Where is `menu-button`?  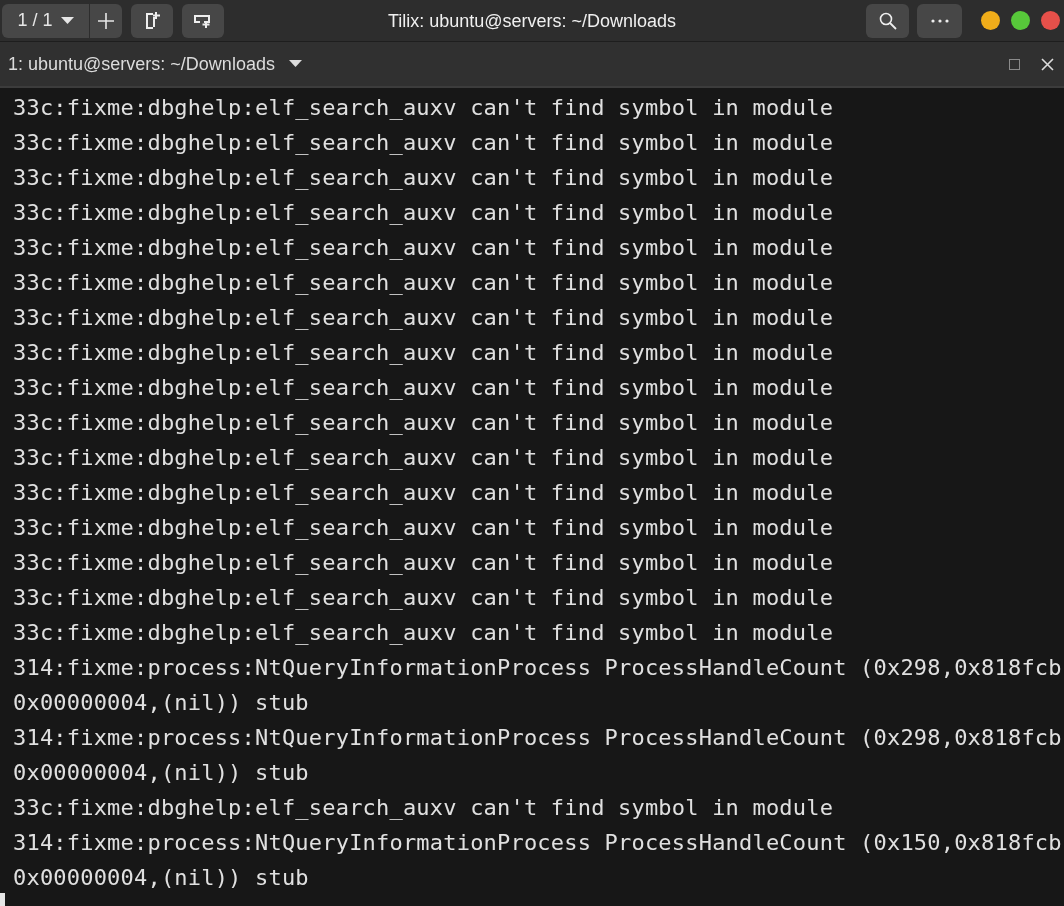
menu-button is located at coordinates (939, 20).